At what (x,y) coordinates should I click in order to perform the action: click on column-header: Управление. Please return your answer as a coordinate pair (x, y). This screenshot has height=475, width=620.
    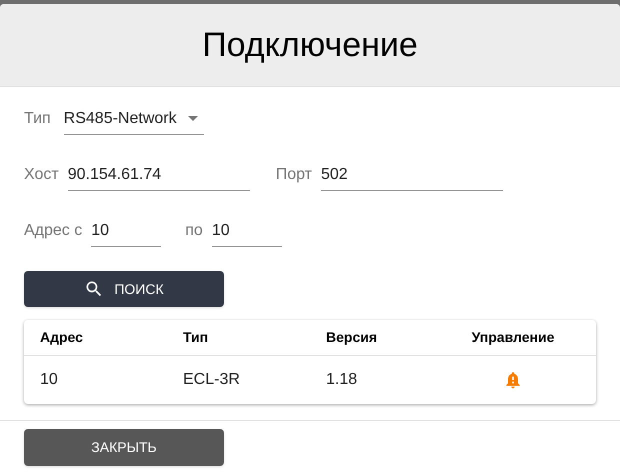
    Looking at the image, I should click on (513, 337).